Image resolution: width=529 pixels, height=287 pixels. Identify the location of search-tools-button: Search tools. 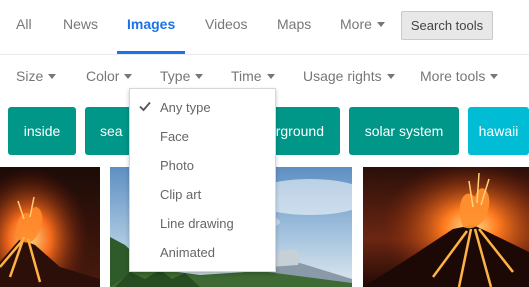
(447, 25).